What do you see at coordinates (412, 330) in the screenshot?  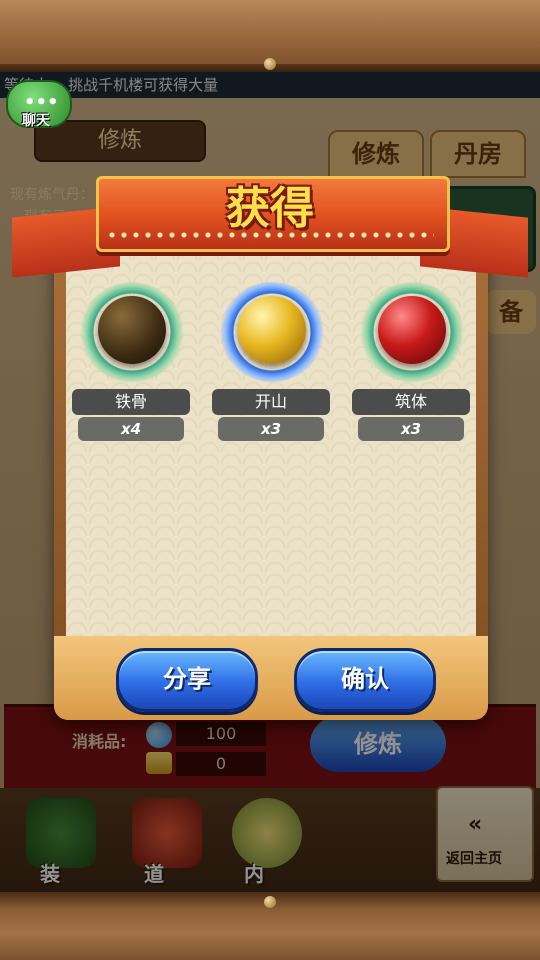 I see `red-body-orb-icon` at bounding box center [412, 330].